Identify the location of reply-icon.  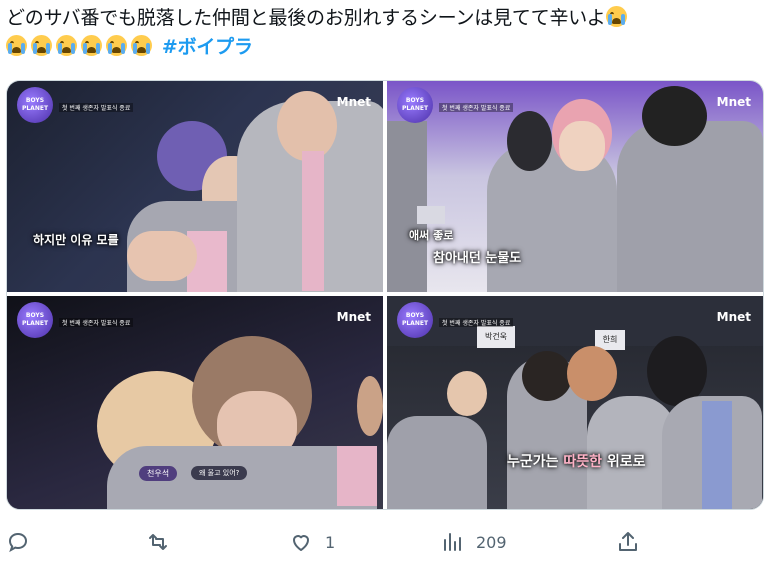
(18, 542).